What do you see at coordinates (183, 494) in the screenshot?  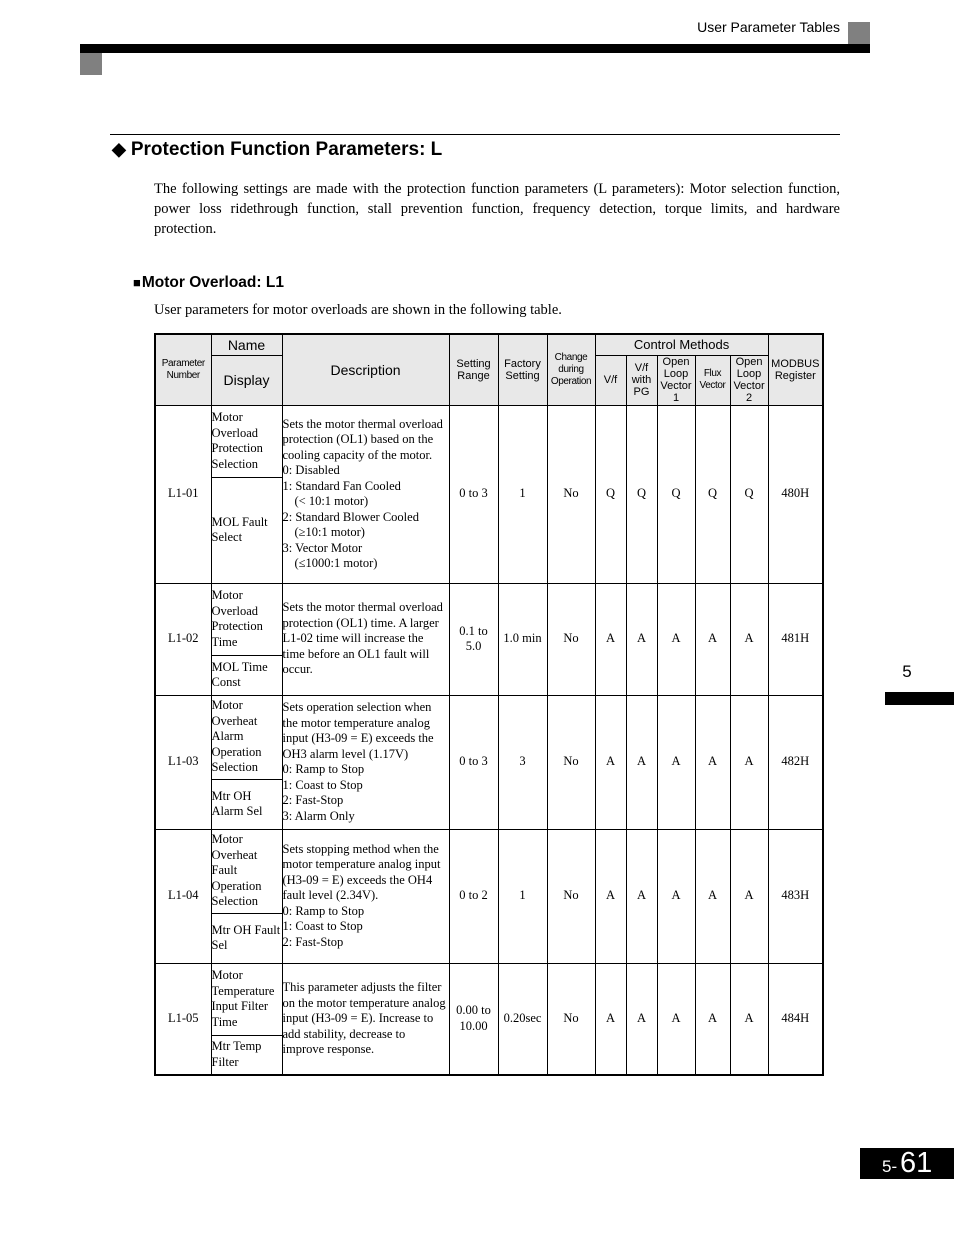 I see `cell-parameter-number: L1-01` at bounding box center [183, 494].